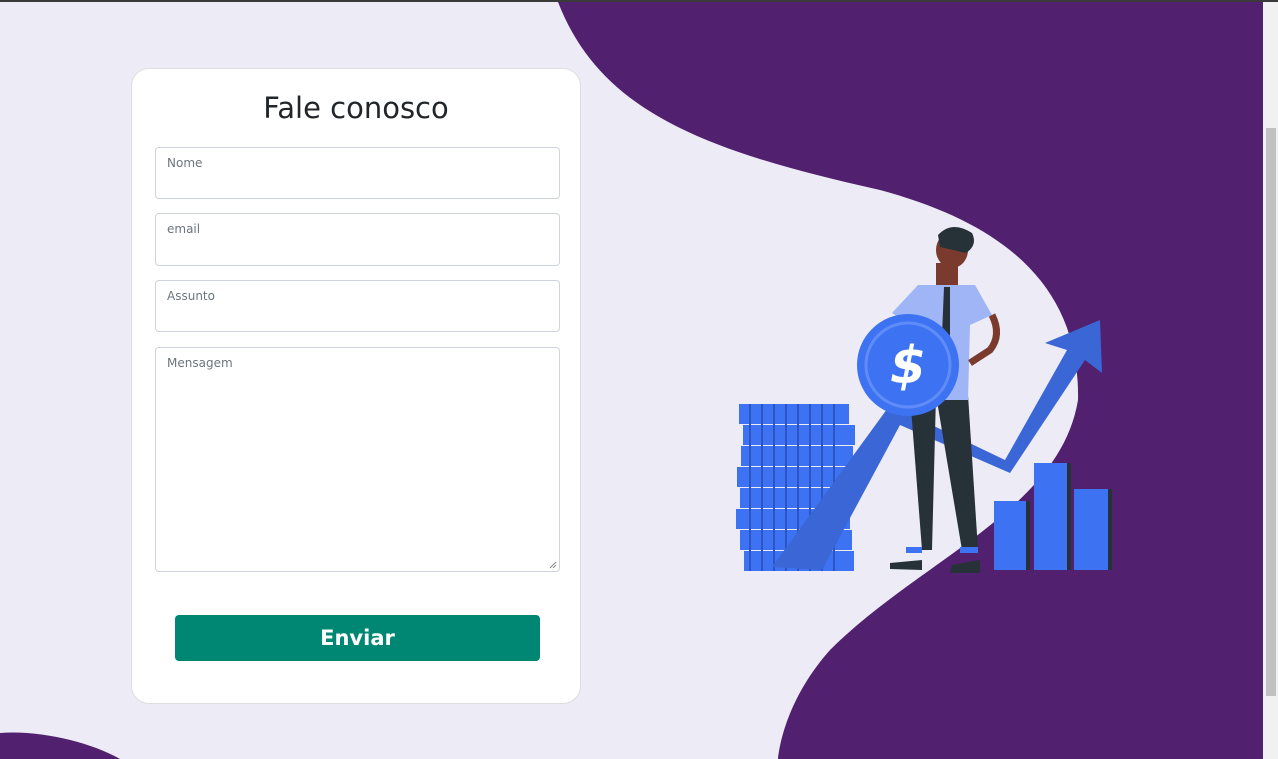 Image resolution: width=1278 pixels, height=759 pixels. I want to click on message-textarea-placeholder: Mensagem, so click(200, 363).